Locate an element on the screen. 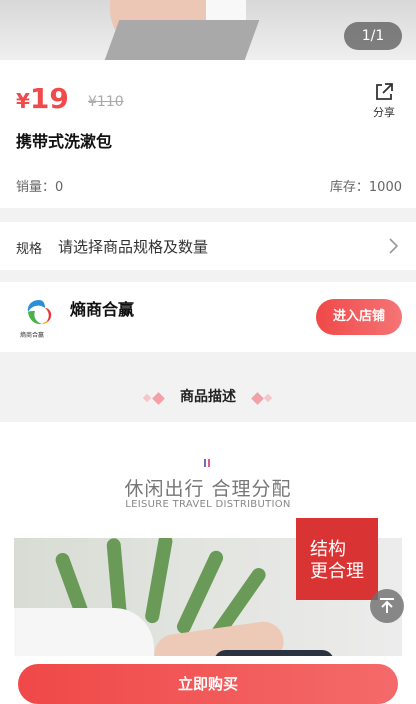 The width and height of the screenshot is (416, 704). banner-title: 休闲出行 合理分配 is located at coordinates (208, 489).